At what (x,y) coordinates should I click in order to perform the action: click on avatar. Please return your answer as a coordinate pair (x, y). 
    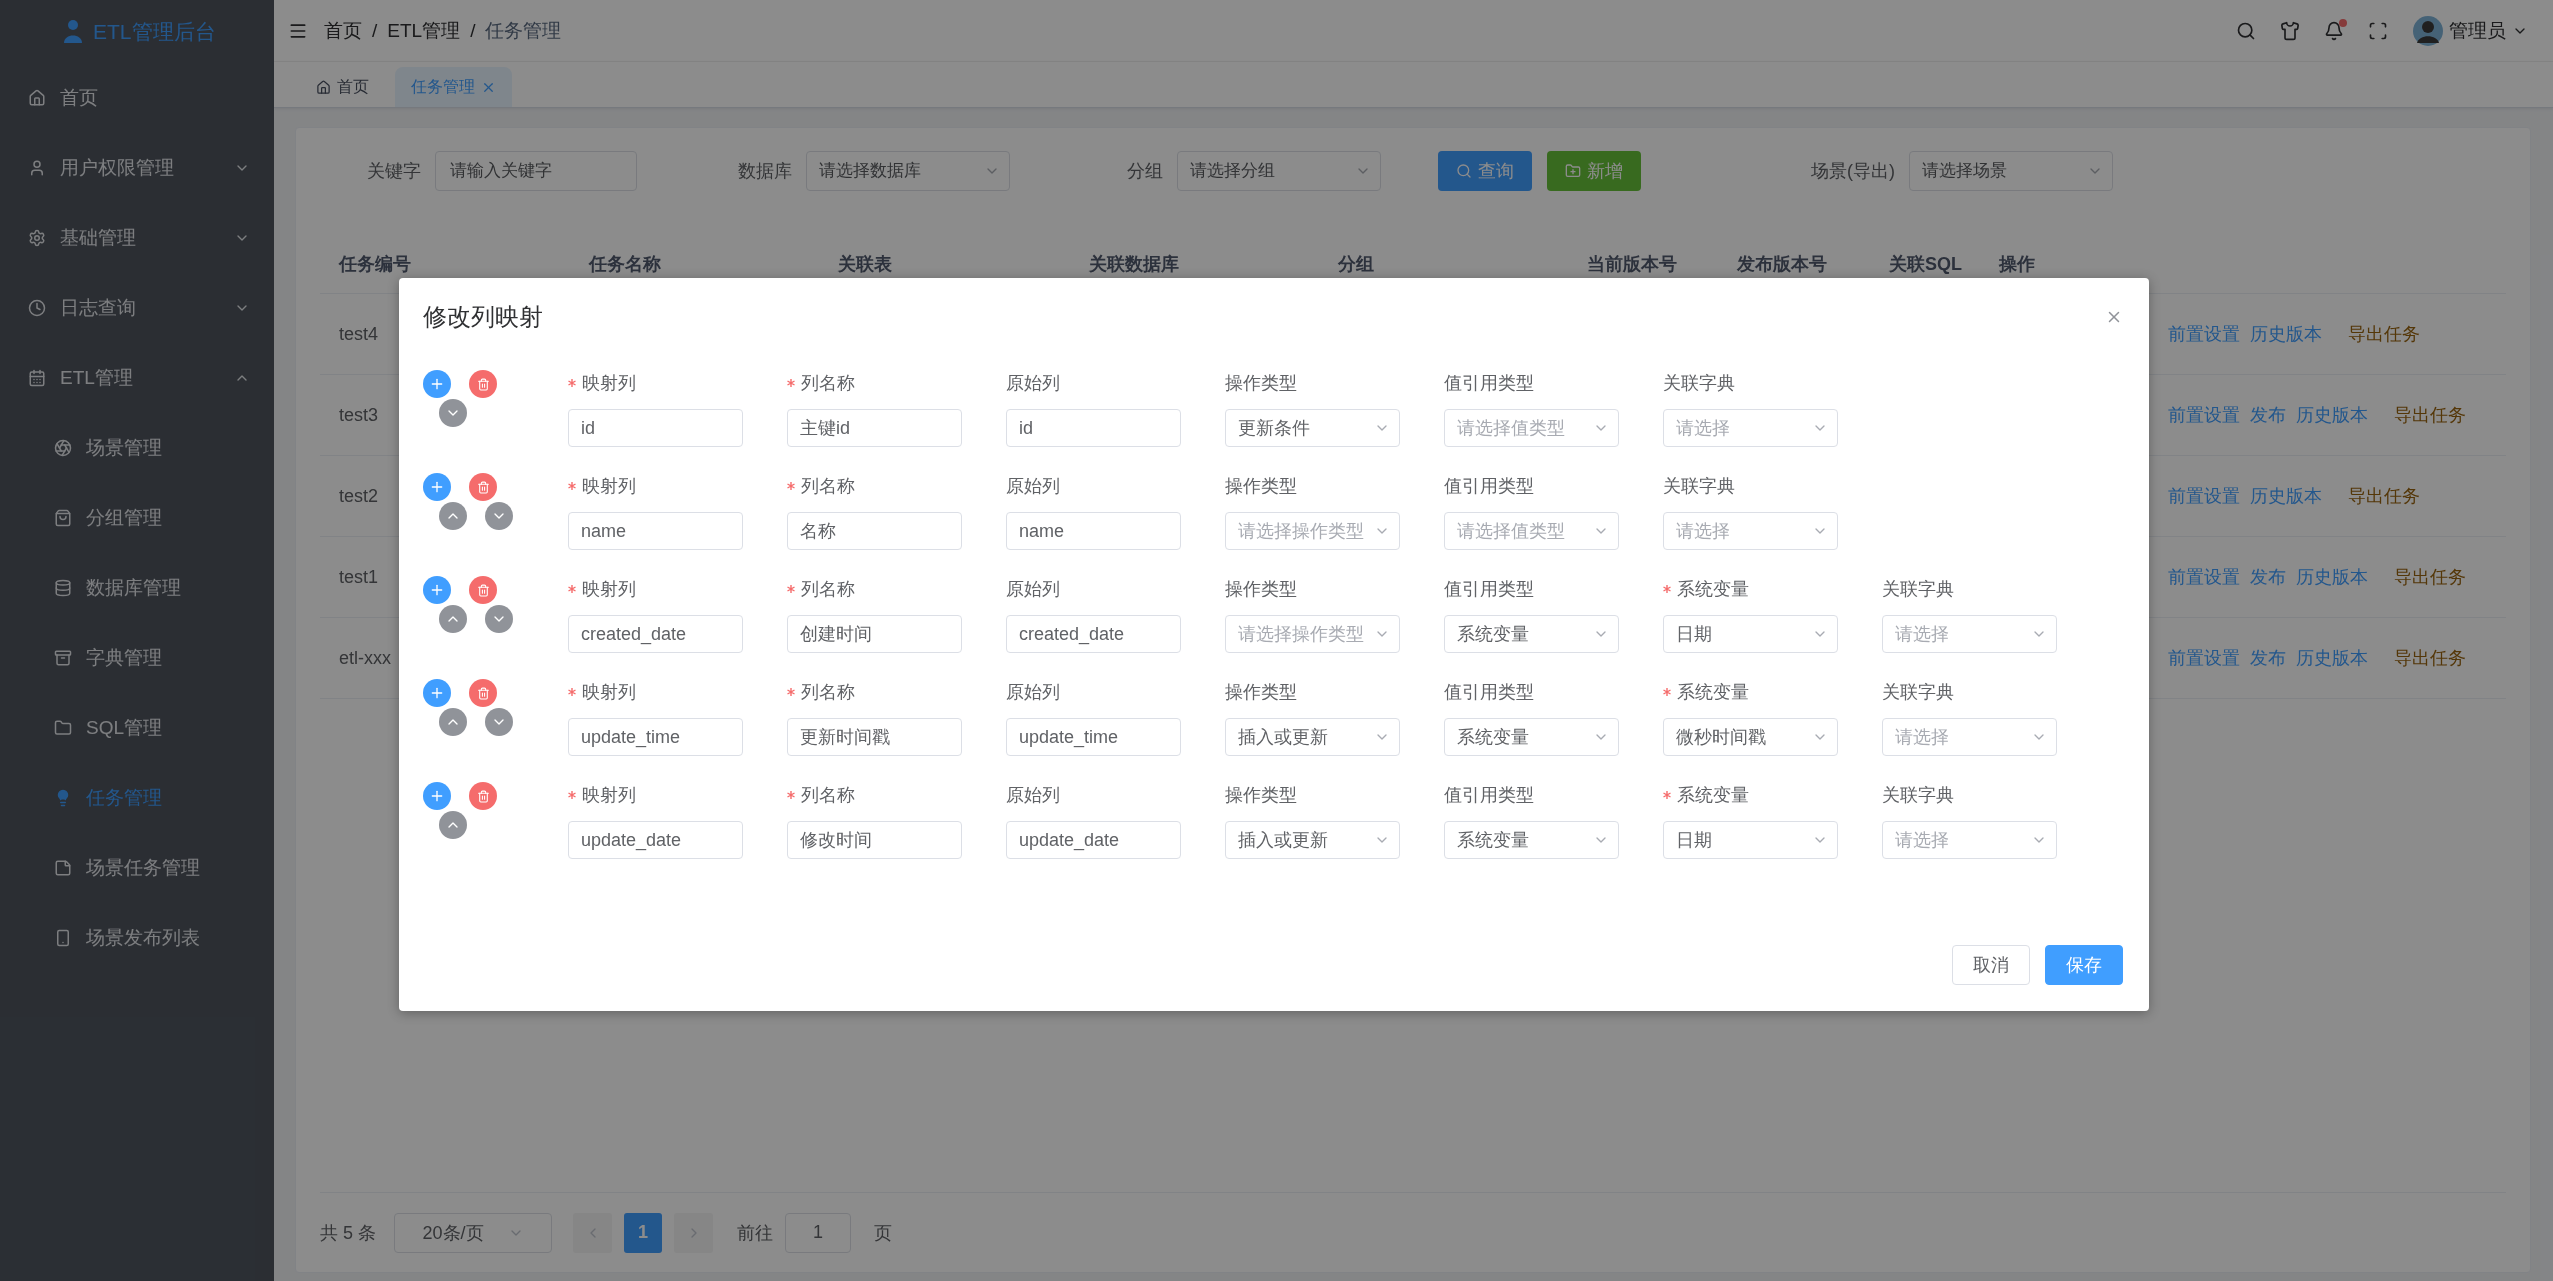
    Looking at the image, I should click on (2428, 30).